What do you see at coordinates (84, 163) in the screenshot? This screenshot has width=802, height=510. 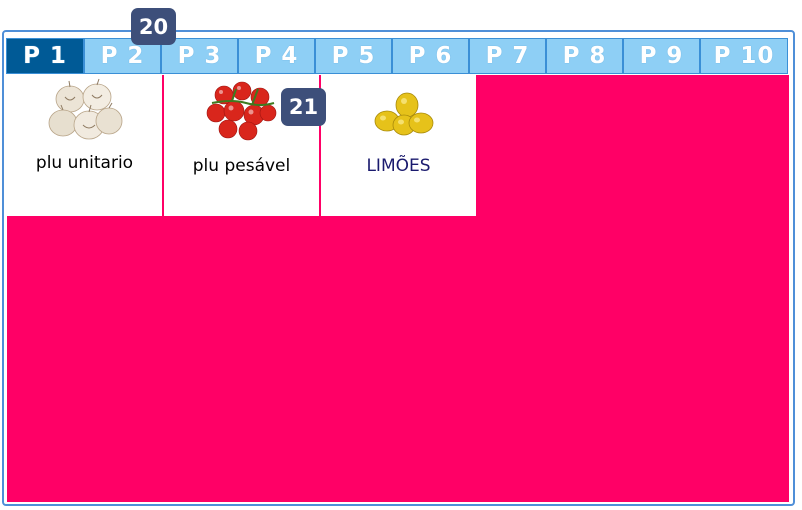 I see `product-label: plu unitario` at bounding box center [84, 163].